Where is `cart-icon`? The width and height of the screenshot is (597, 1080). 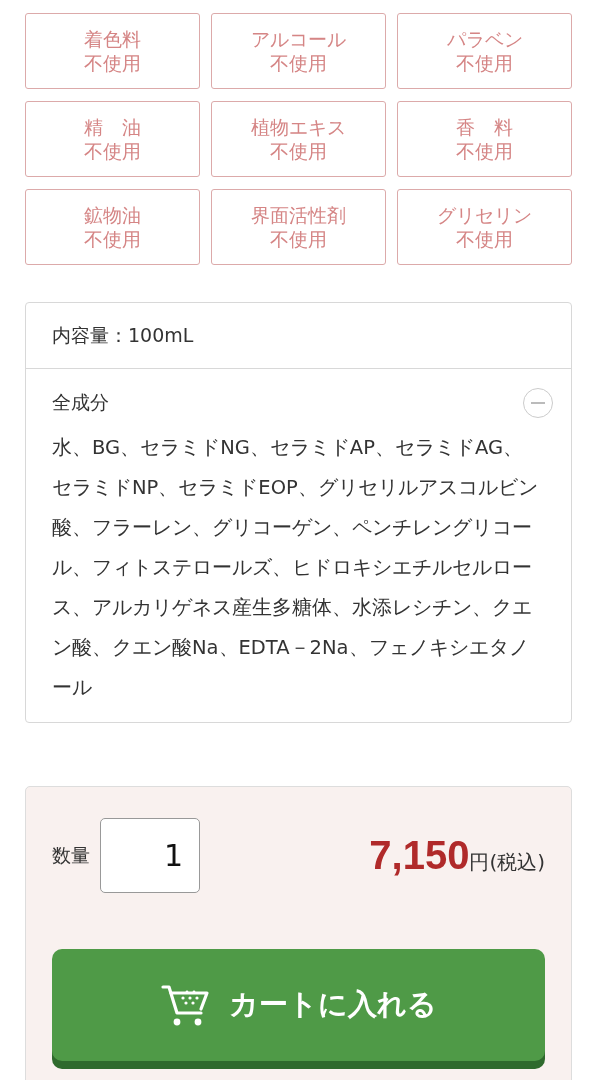 cart-icon is located at coordinates (185, 1005).